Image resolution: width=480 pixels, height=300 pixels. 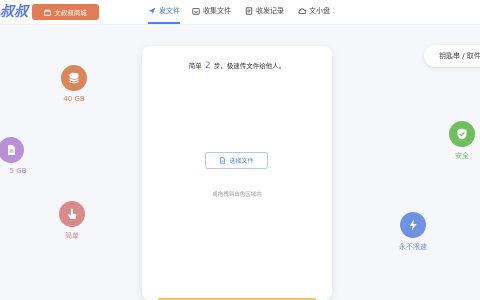 What do you see at coordinates (302, 11) in the screenshot?
I see `cloud-icon` at bounding box center [302, 11].